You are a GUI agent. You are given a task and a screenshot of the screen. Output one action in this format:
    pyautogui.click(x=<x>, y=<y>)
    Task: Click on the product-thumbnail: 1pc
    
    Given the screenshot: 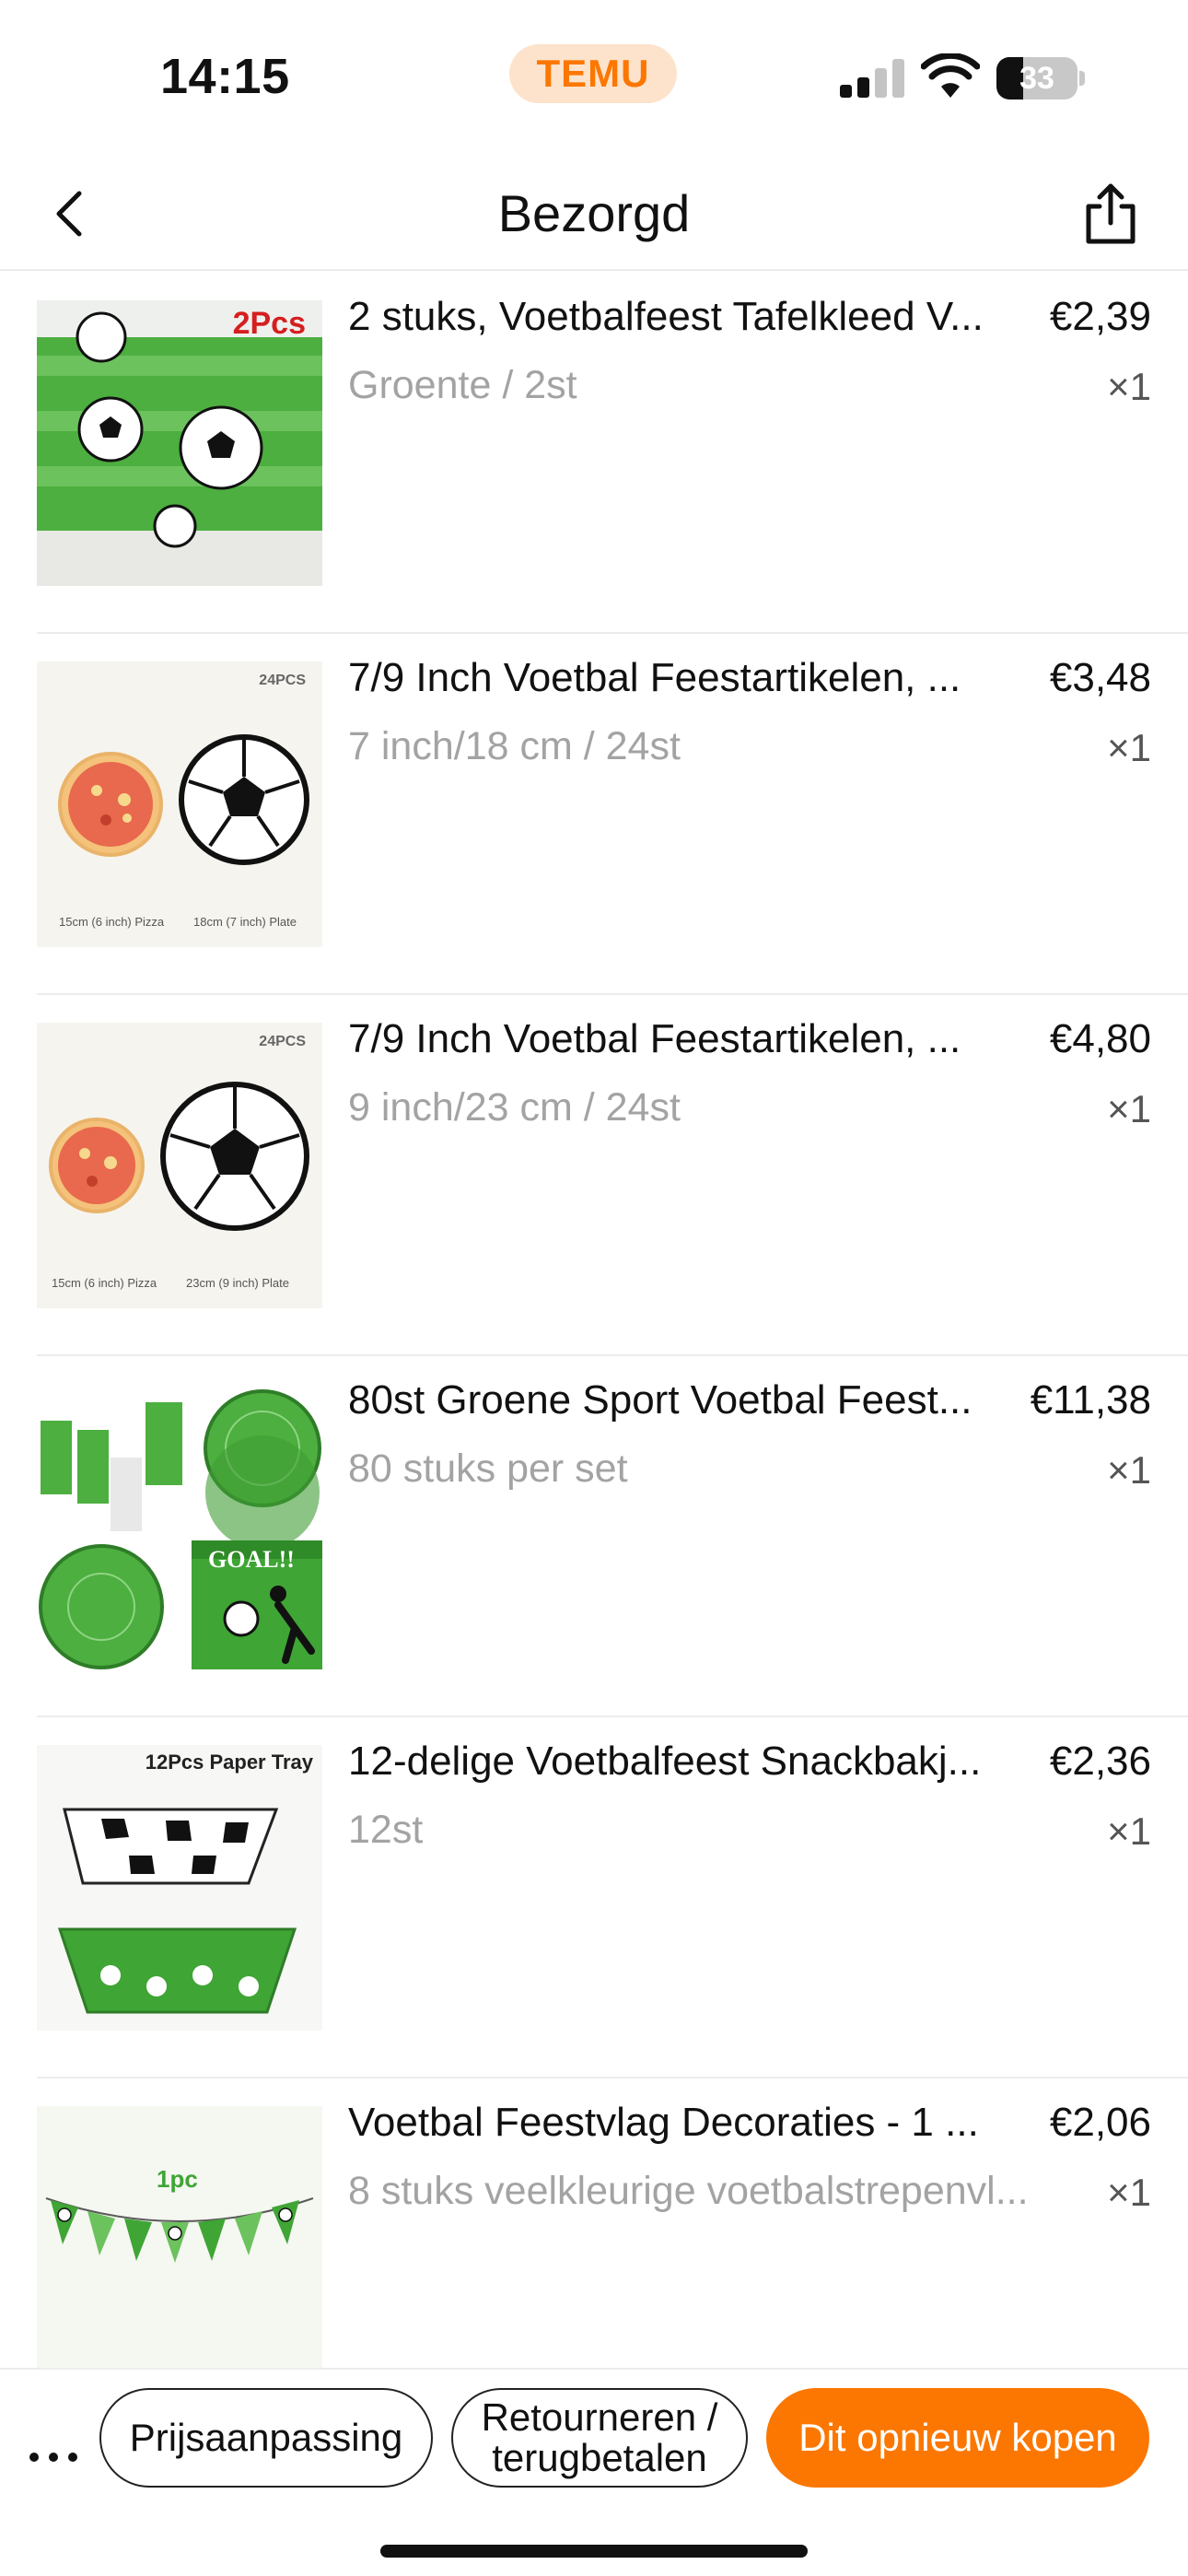 What is the action you would take?
    pyautogui.click(x=179, y=2237)
    